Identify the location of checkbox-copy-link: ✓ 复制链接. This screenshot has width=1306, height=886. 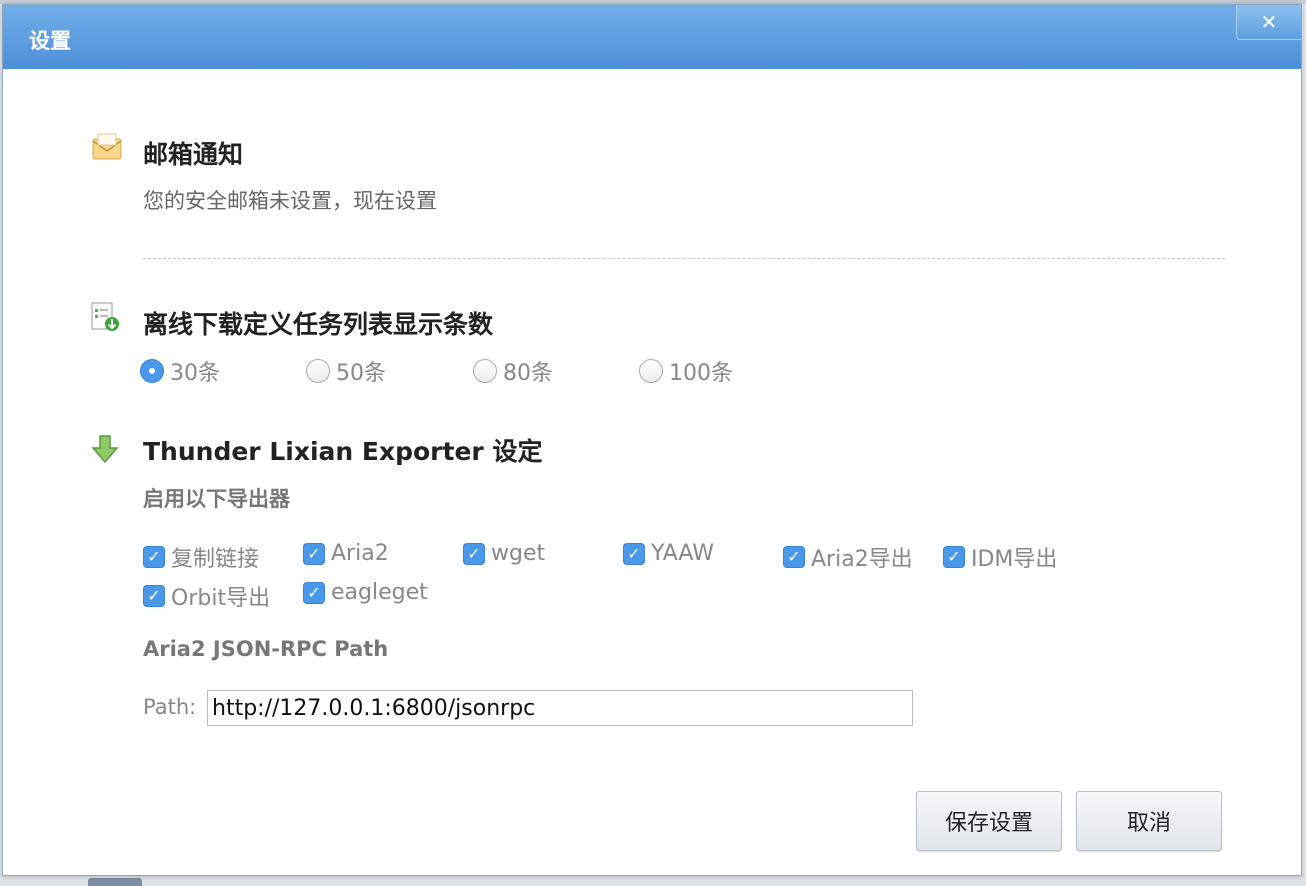
(201, 557).